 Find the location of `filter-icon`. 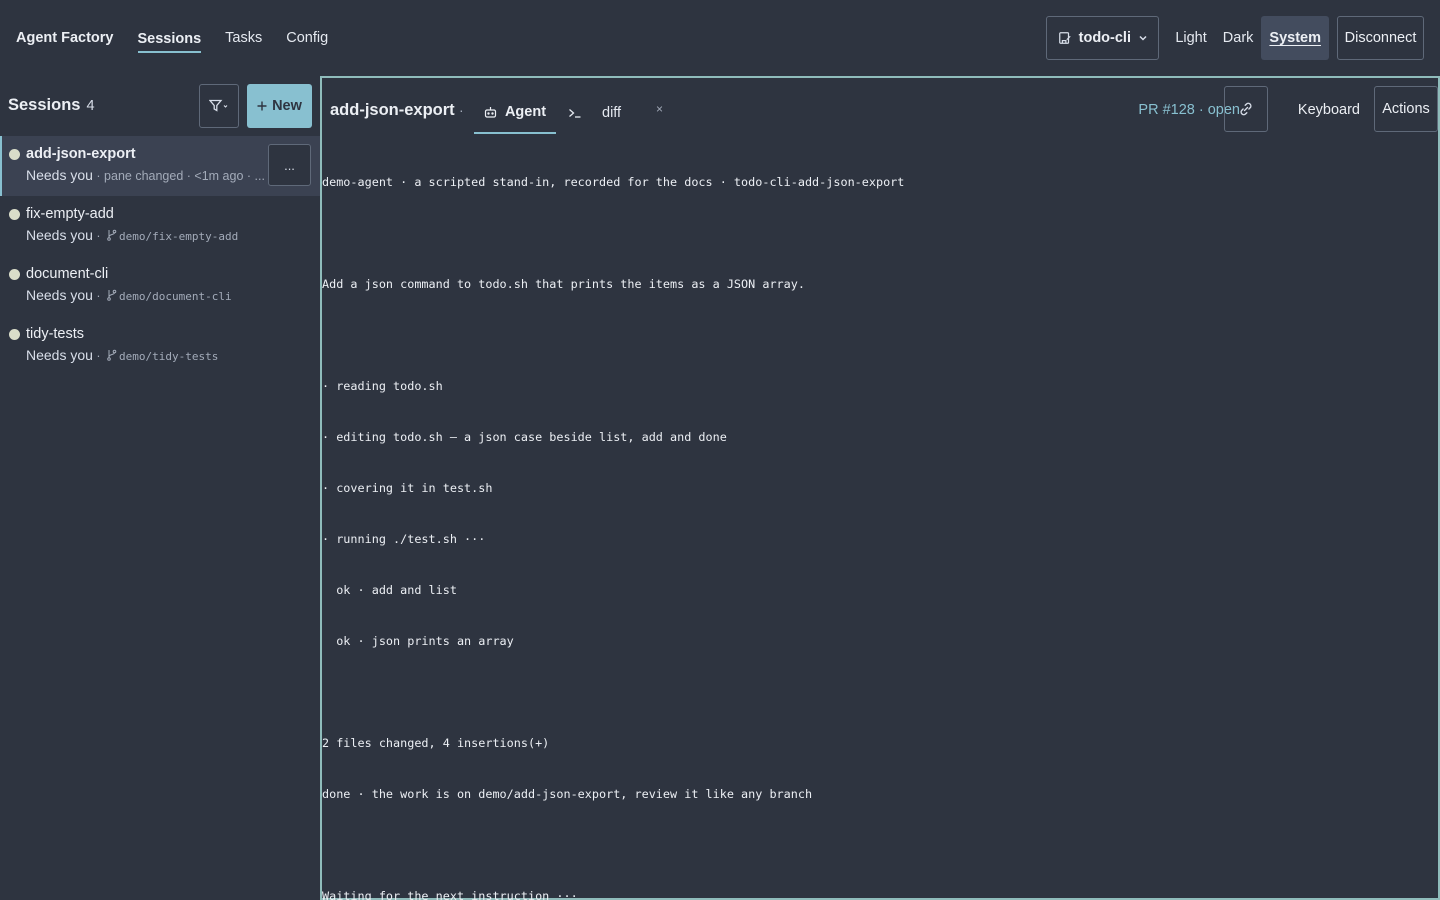

filter-icon is located at coordinates (218, 105).